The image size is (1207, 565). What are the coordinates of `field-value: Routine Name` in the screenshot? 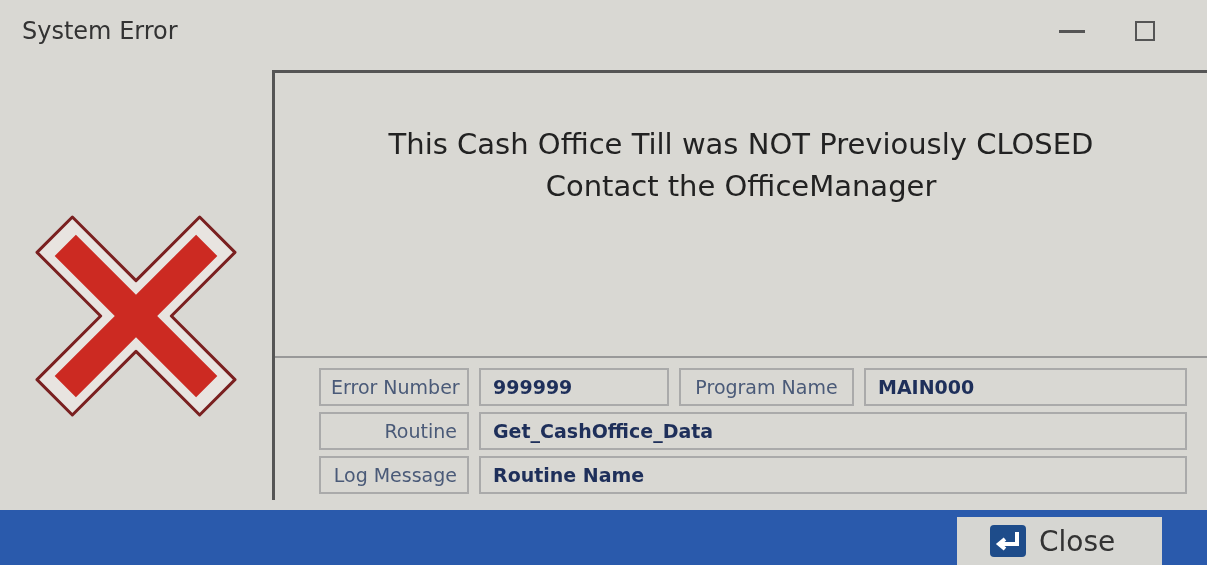 It's located at (833, 475).